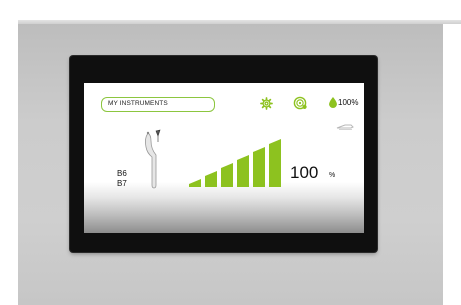 The image size is (461, 305). What do you see at coordinates (235, 163) in the screenshot?
I see `power-level-bars` at bounding box center [235, 163].